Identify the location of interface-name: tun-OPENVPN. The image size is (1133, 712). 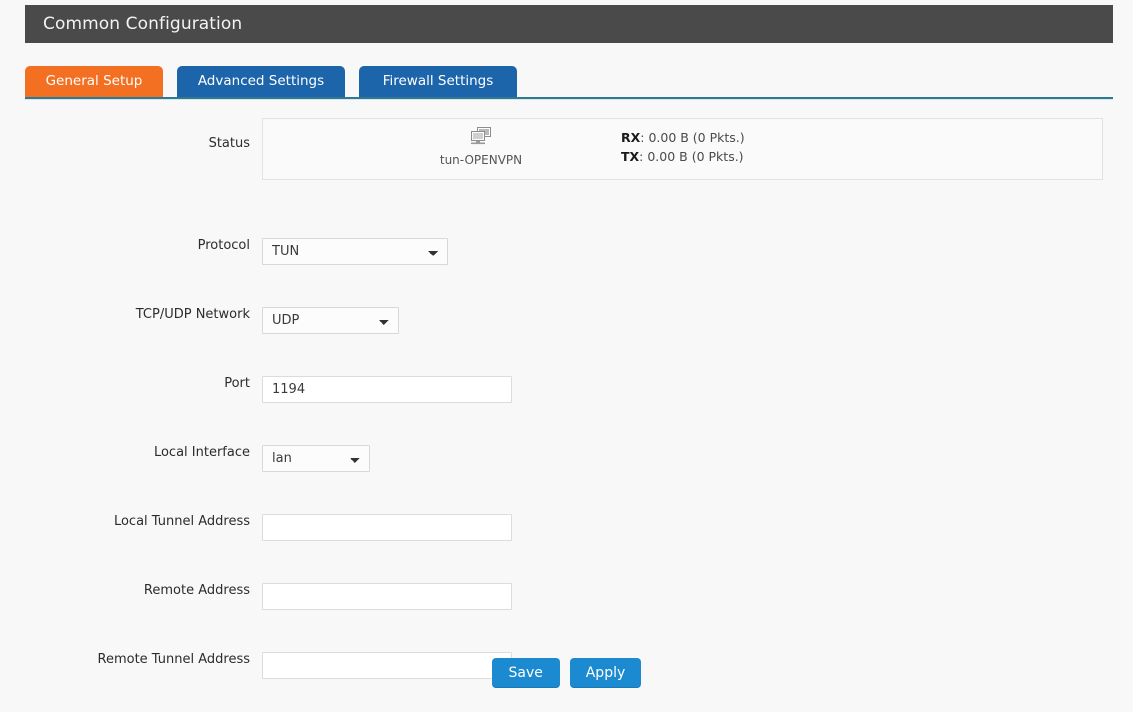
(481, 160).